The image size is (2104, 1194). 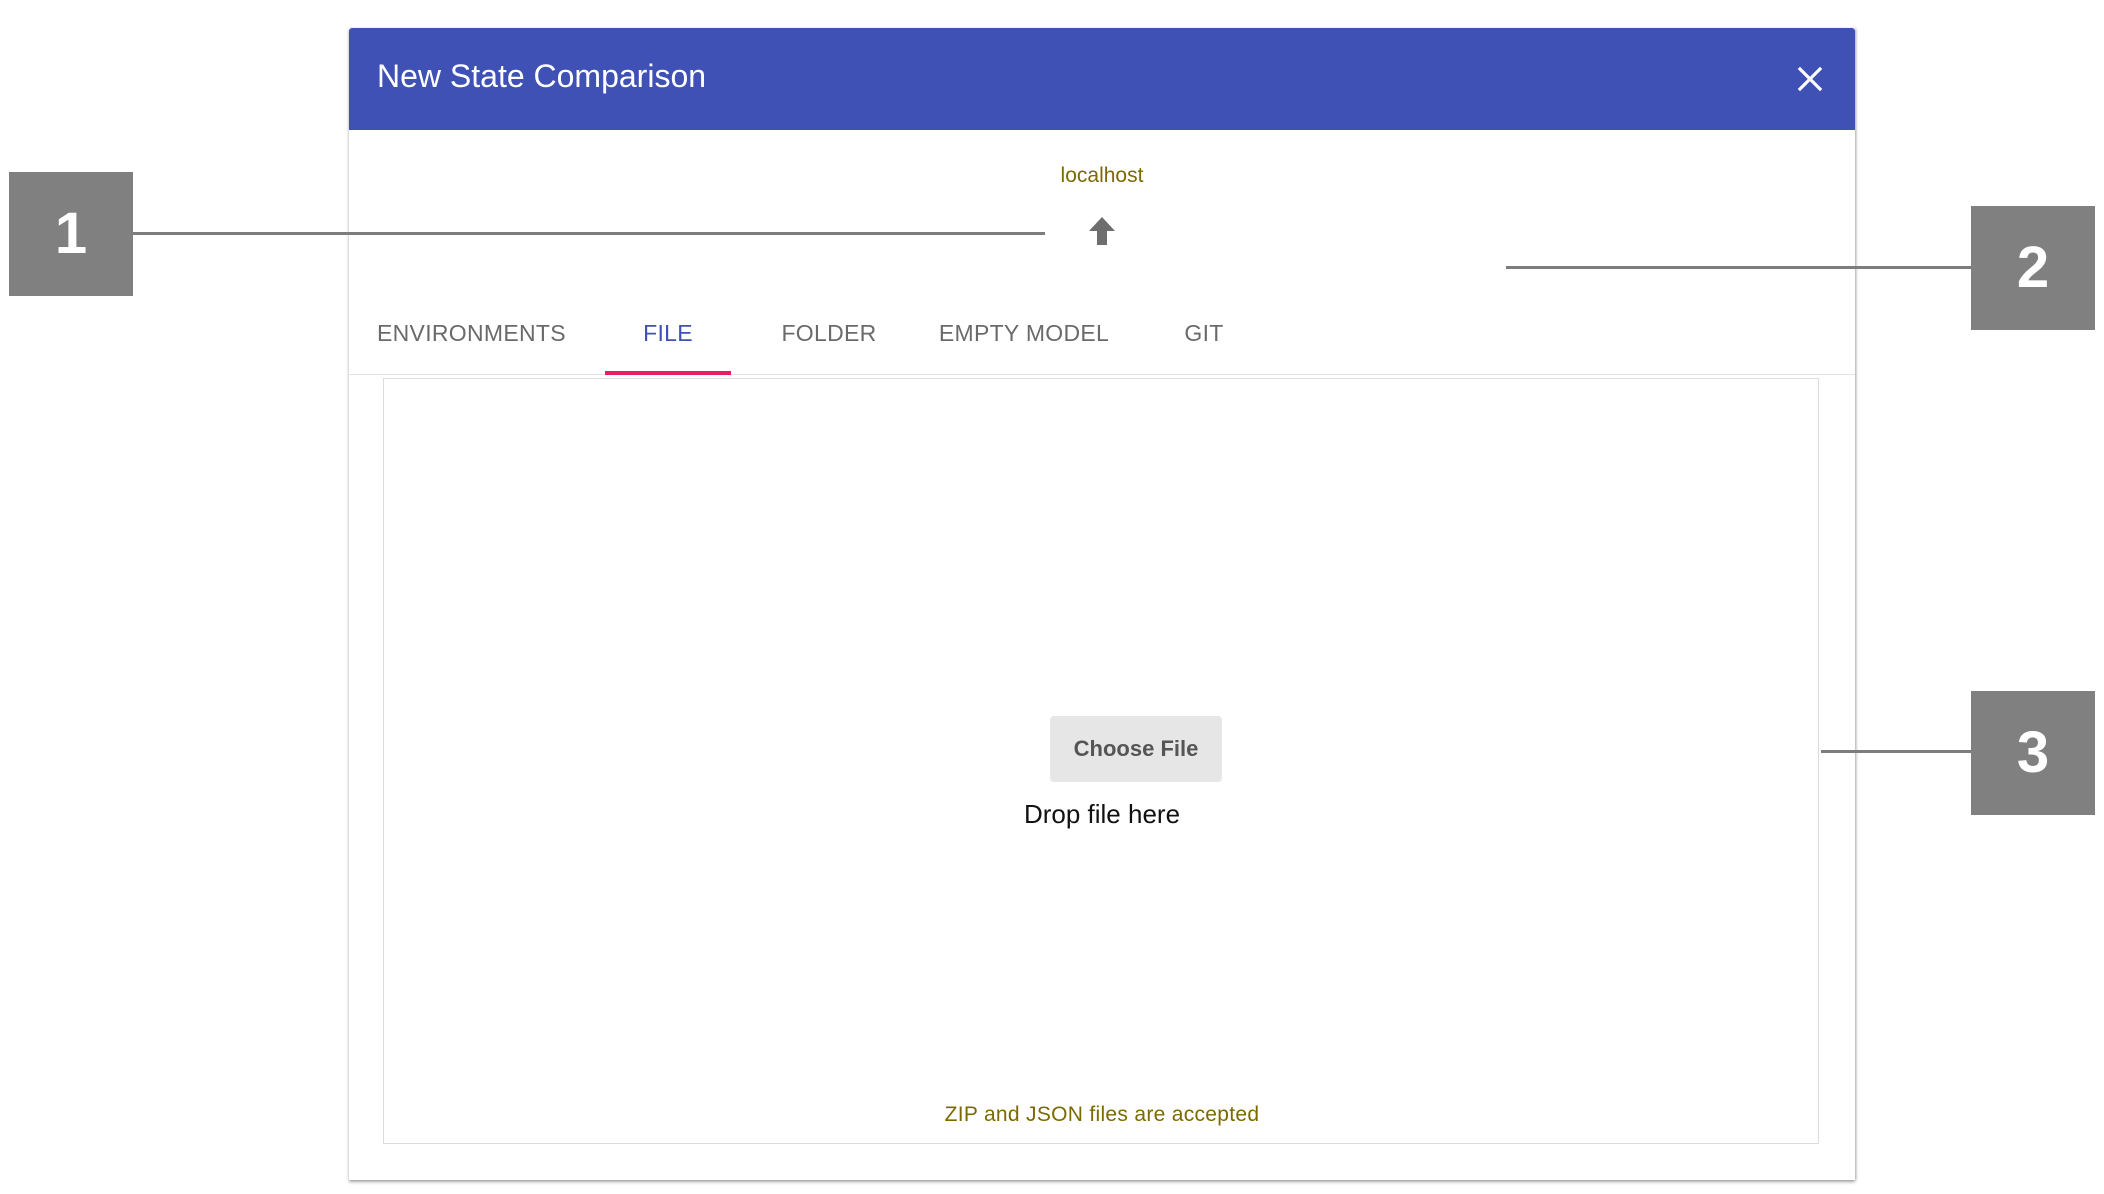 What do you see at coordinates (1102, 79) in the screenshot?
I see `dialog-header: New State Comparison` at bounding box center [1102, 79].